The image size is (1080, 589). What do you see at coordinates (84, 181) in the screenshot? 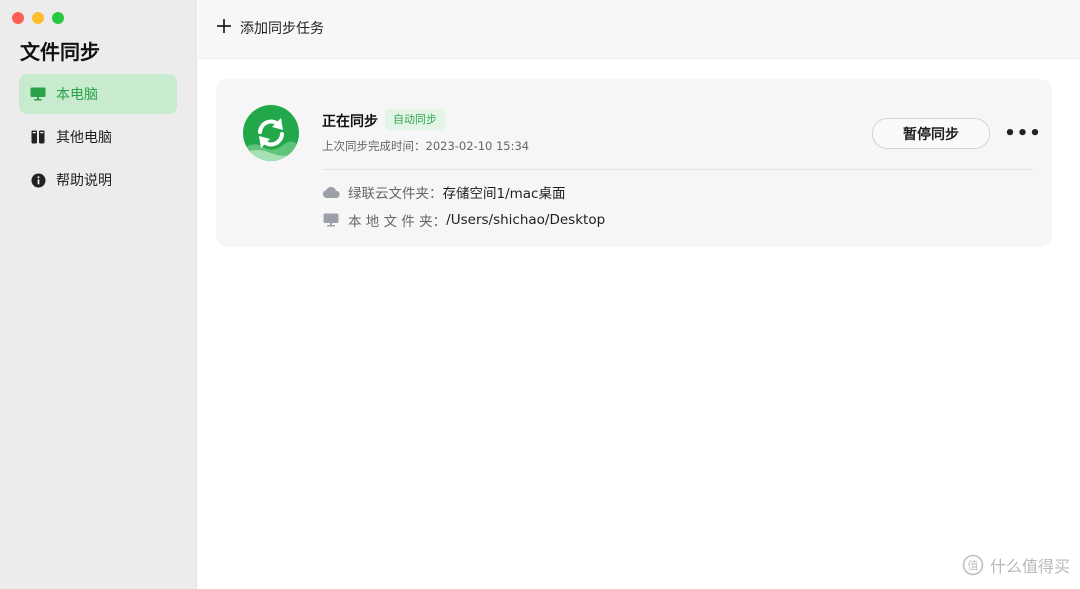
I see `sidebar-item-label: 帮助说明` at bounding box center [84, 181].